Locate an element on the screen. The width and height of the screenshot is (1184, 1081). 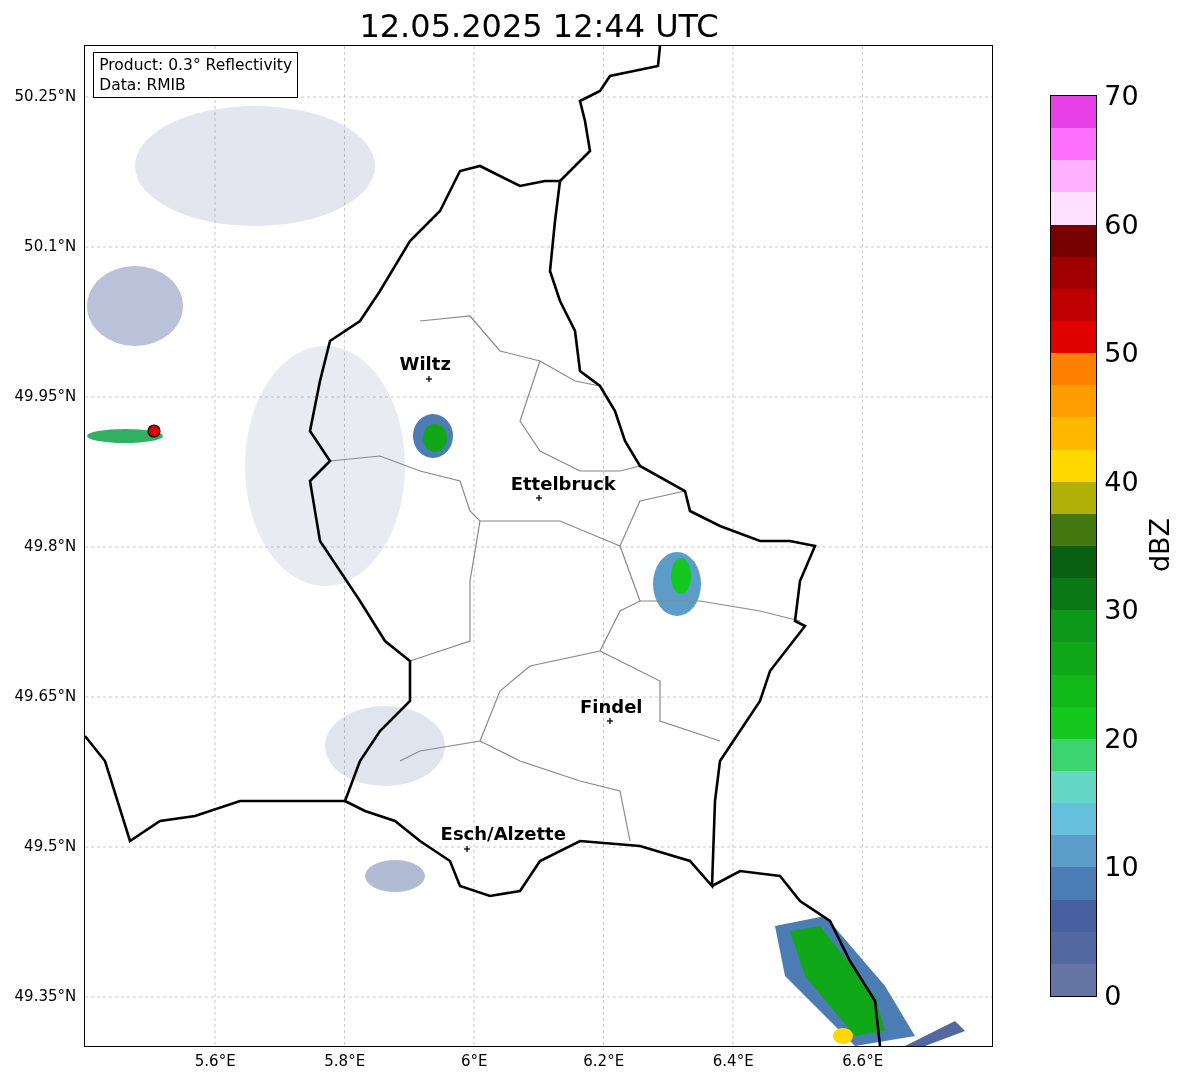
legend-text: Data: RMIB is located at coordinates (143, 85).